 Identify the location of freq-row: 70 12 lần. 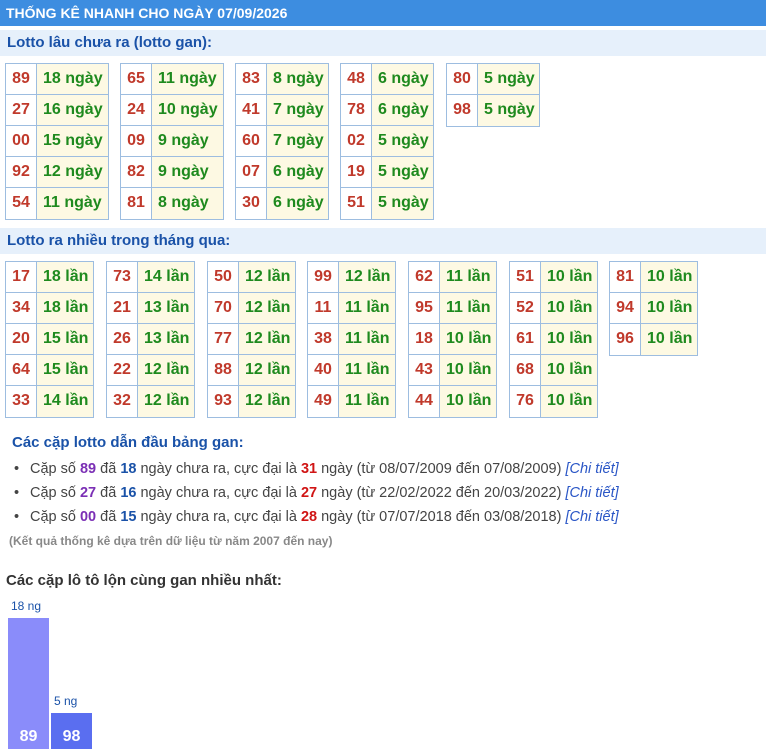
(251, 308).